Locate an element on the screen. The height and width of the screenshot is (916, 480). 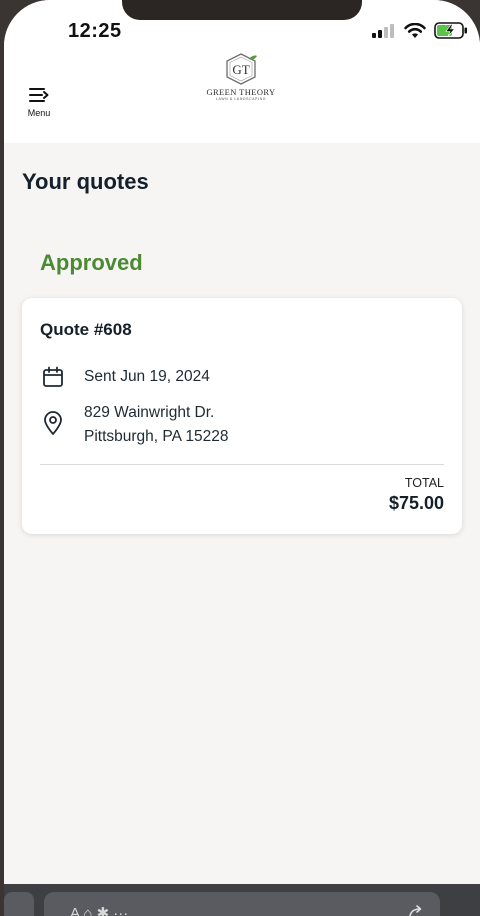
address-field-text: A ⌂ ✱ ··· is located at coordinates (99, 910).